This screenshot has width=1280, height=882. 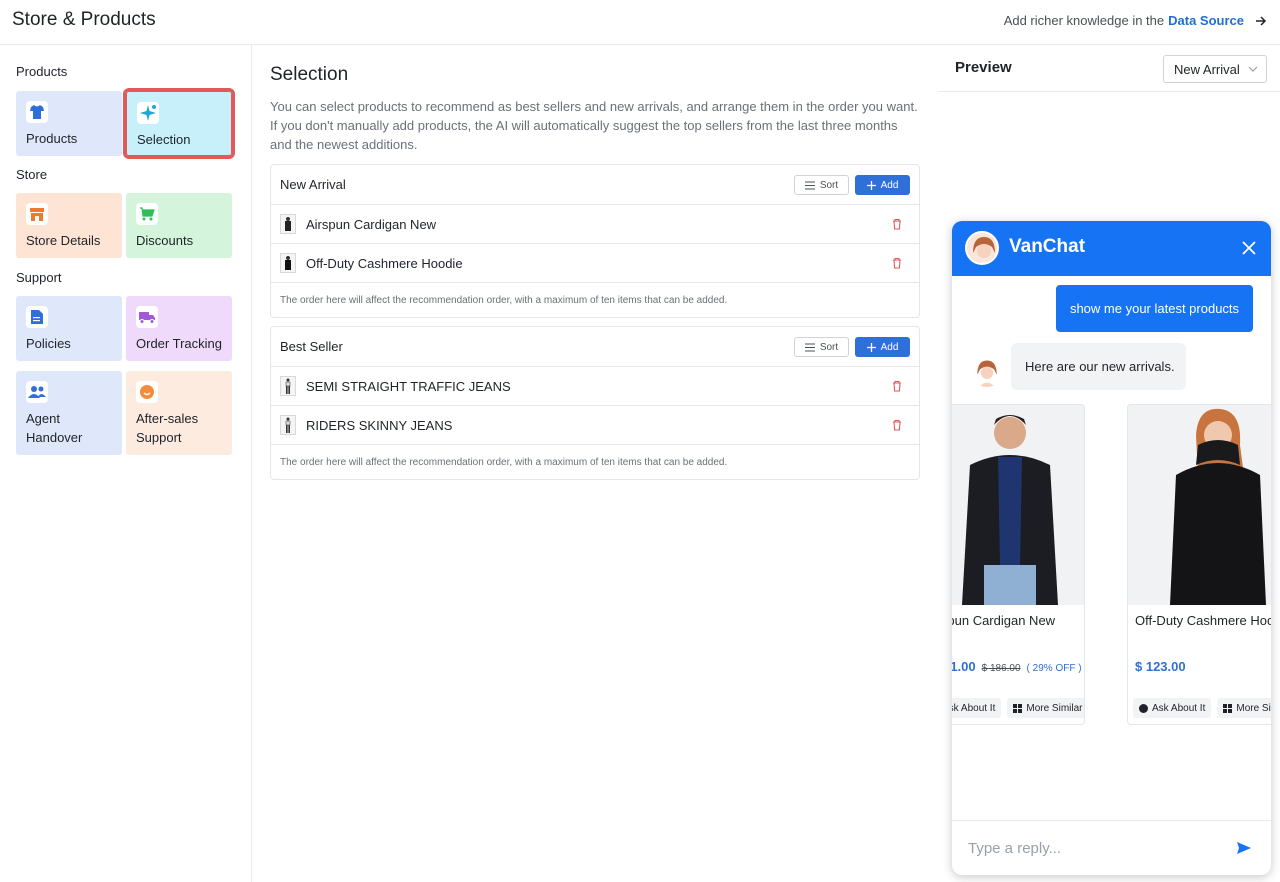 I want to click on smile-icon, so click(x=147, y=392).